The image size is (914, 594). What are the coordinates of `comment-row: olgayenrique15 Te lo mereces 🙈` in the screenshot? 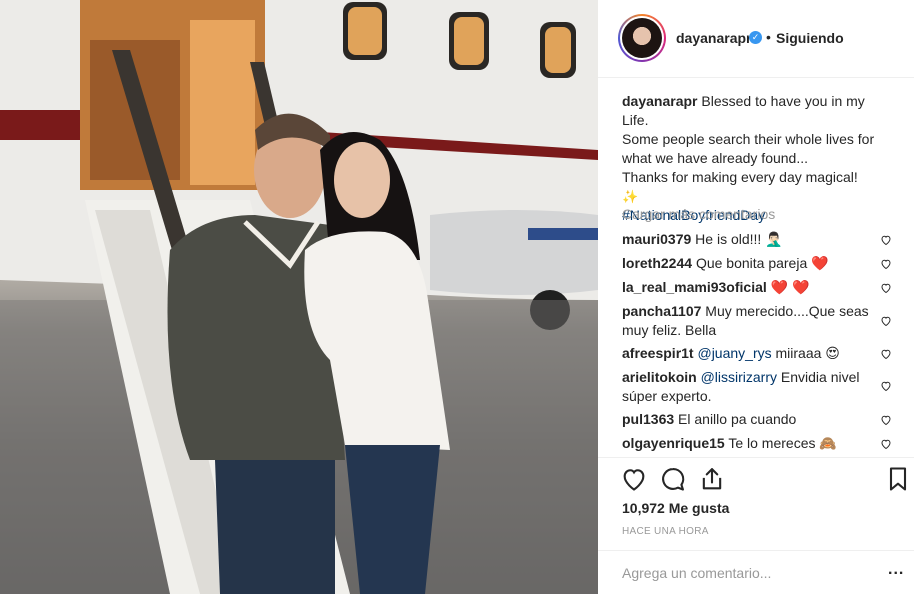 It's located at (750, 443).